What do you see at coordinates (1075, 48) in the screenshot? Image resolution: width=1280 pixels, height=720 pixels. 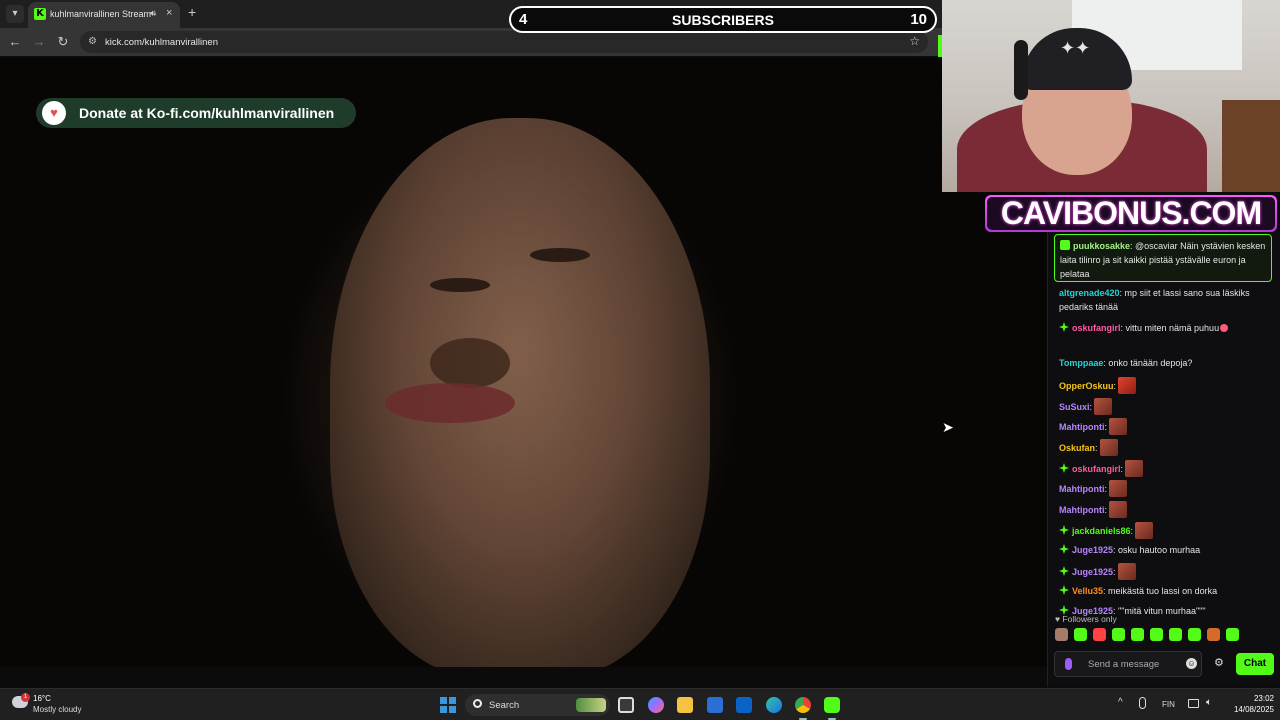 I see `cap-logo-icon: ✦✦` at bounding box center [1075, 48].